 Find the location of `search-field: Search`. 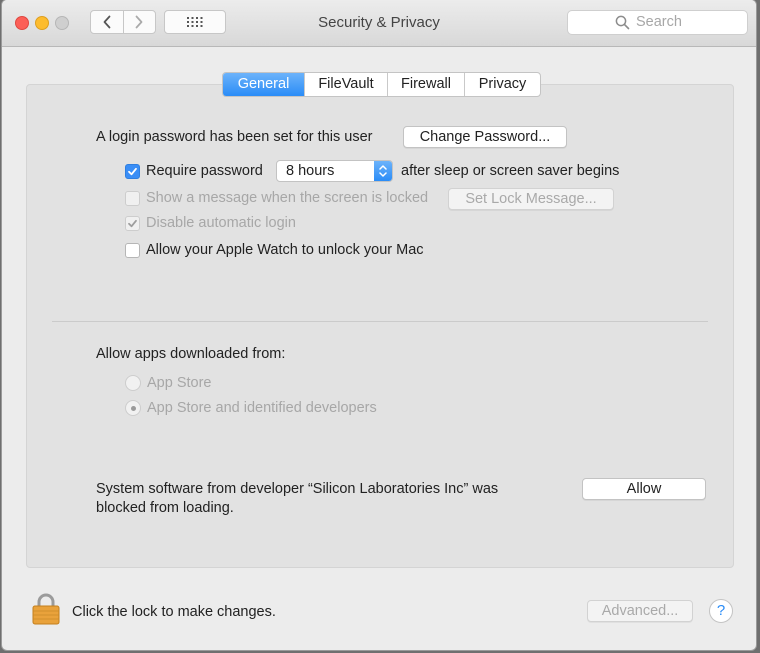

search-field: Search is located at coordinates (657, 22).